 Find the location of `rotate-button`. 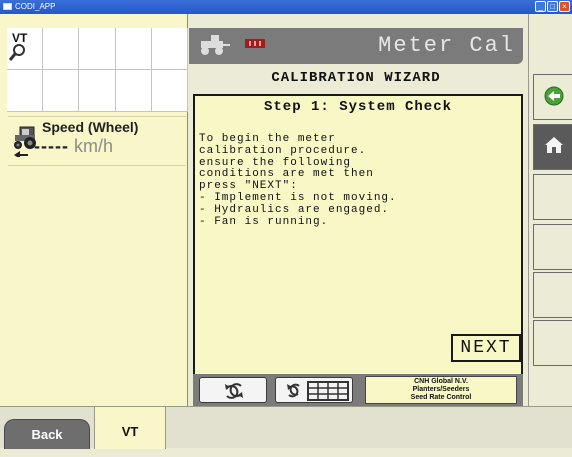

rotate-button is located at coordinates (233, 390).